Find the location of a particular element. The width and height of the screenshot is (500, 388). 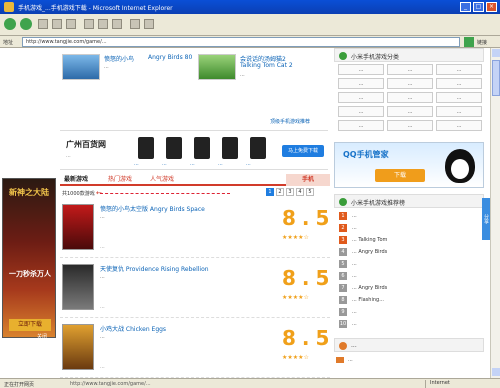

scroll-down-icon is located at coordinates (496, 372).